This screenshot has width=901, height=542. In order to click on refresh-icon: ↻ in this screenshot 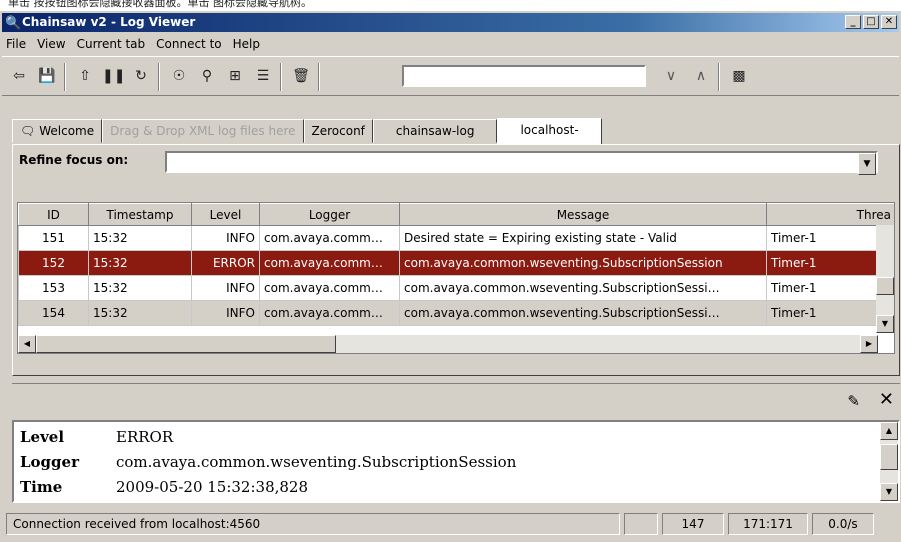, I will do `click(141, 76)`.